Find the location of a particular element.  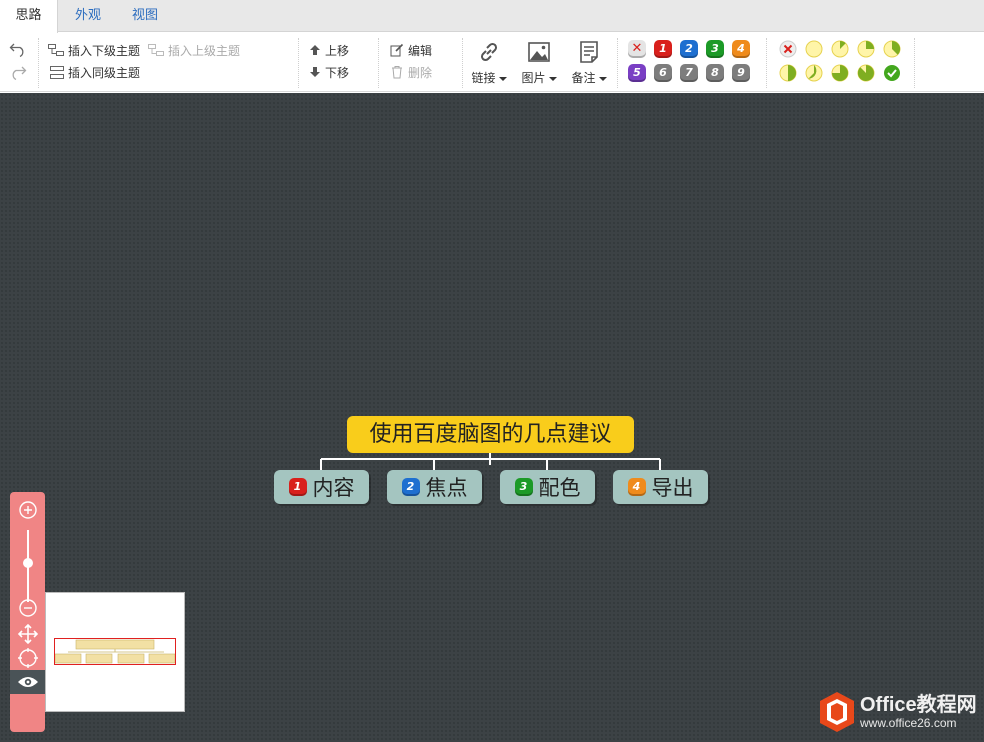

progress-5-icon is located at coordinates (814, 73).